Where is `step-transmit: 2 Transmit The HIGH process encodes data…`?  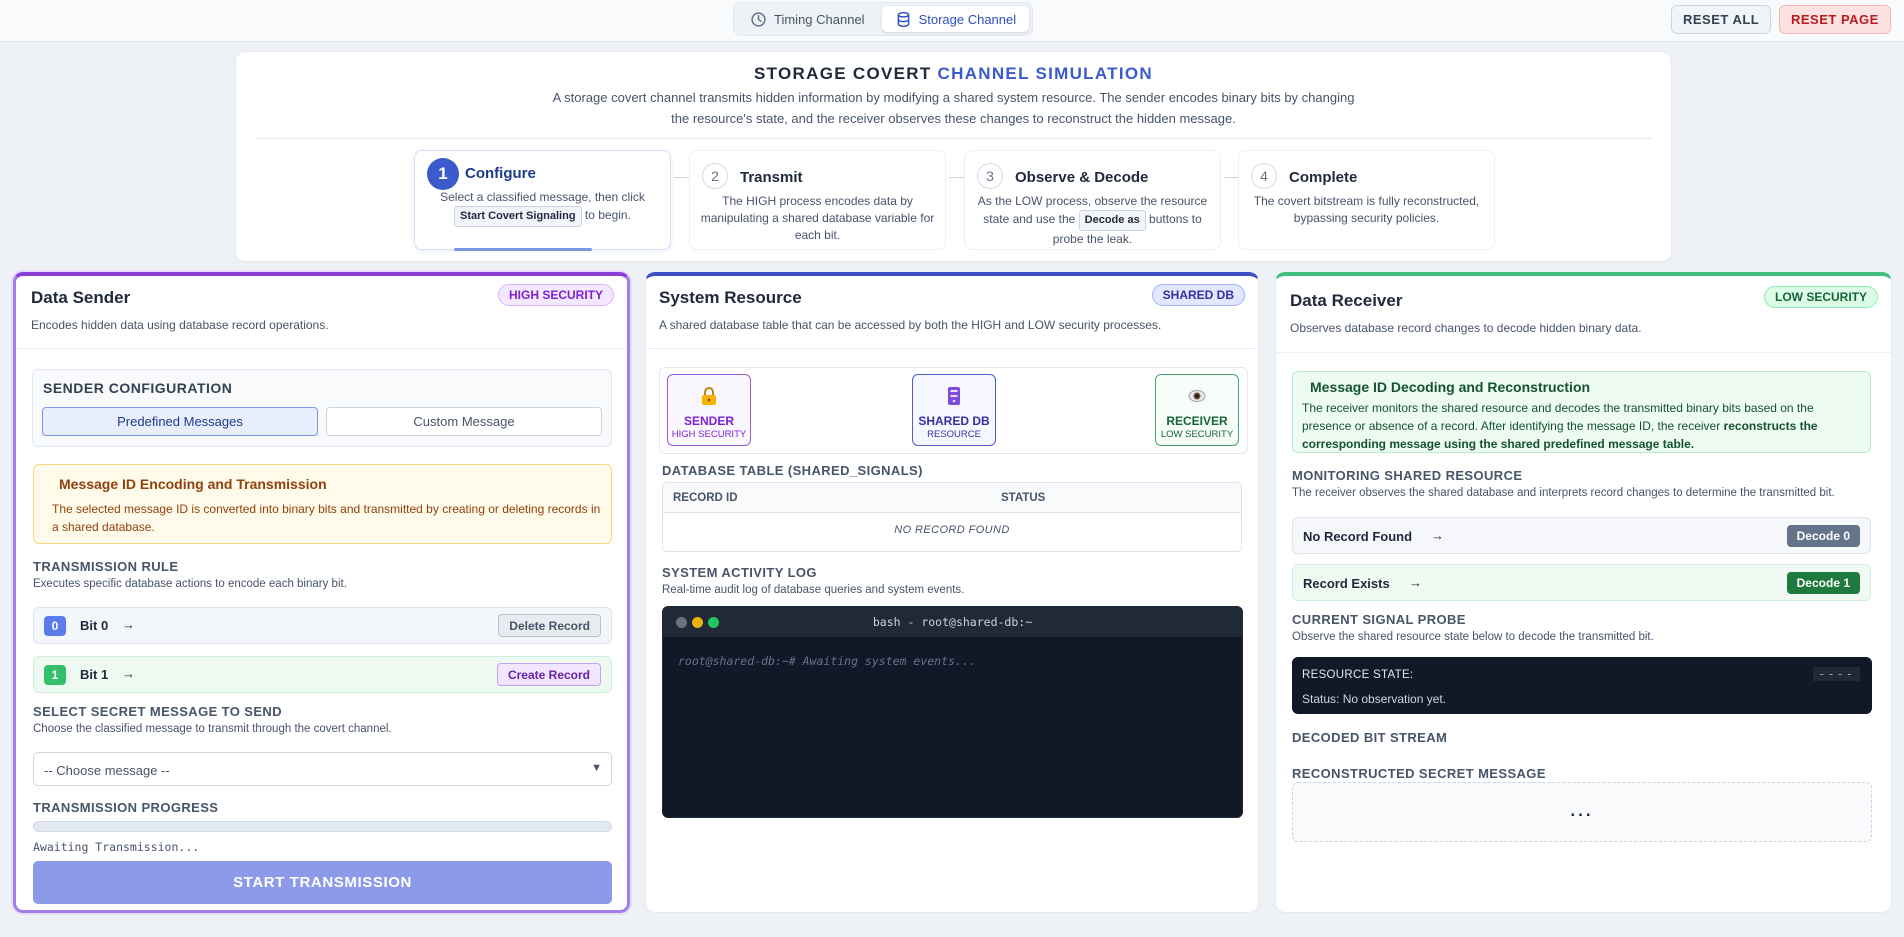
step-transmit: 2 Transmit The HIGH process encodes data… is located at coordinates (817, 200).